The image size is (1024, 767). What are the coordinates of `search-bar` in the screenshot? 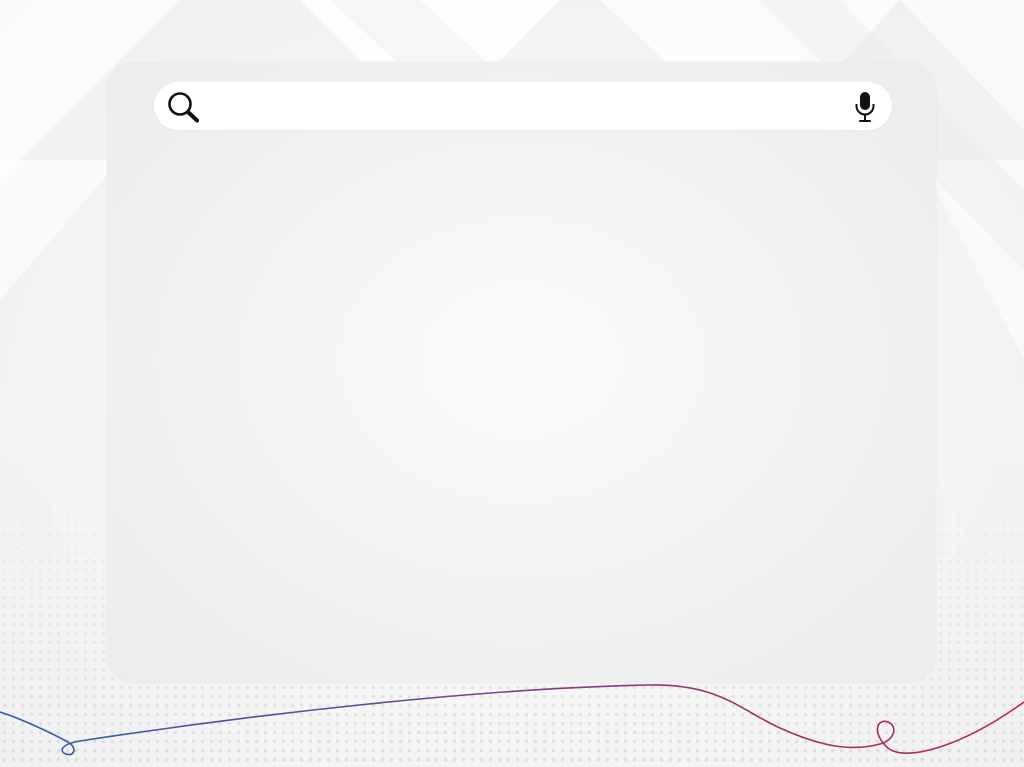 It's located at (523, 106).